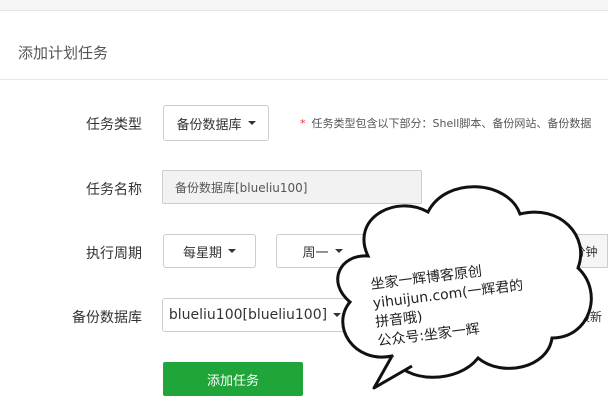 The image size is (608, 401). Describe the element at coordinates (107, 318) in the screenshot. I see `database-label: 备份数据库` at that location.